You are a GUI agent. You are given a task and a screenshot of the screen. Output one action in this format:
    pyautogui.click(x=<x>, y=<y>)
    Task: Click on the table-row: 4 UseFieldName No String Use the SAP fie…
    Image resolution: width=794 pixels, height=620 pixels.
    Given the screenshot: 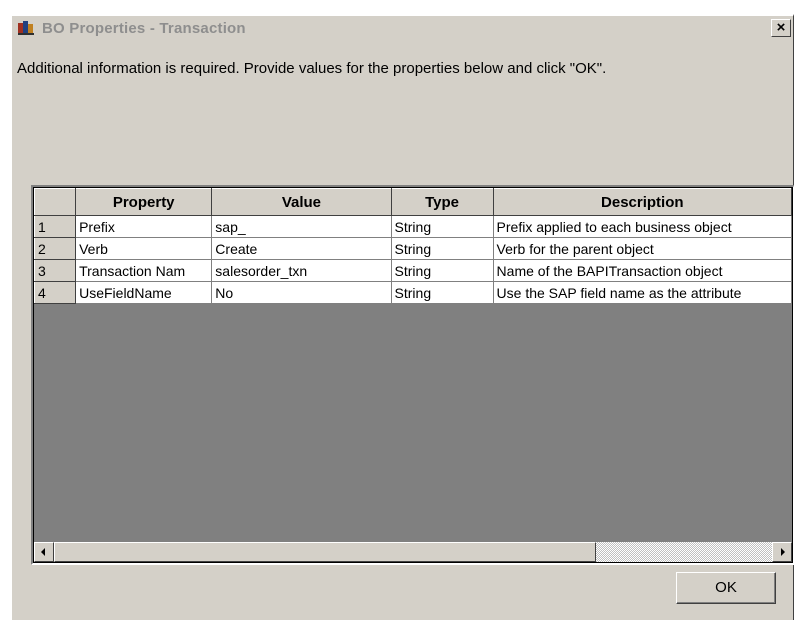 What is the action you would take?
    pyautogui.click(x=413, y=292)
    